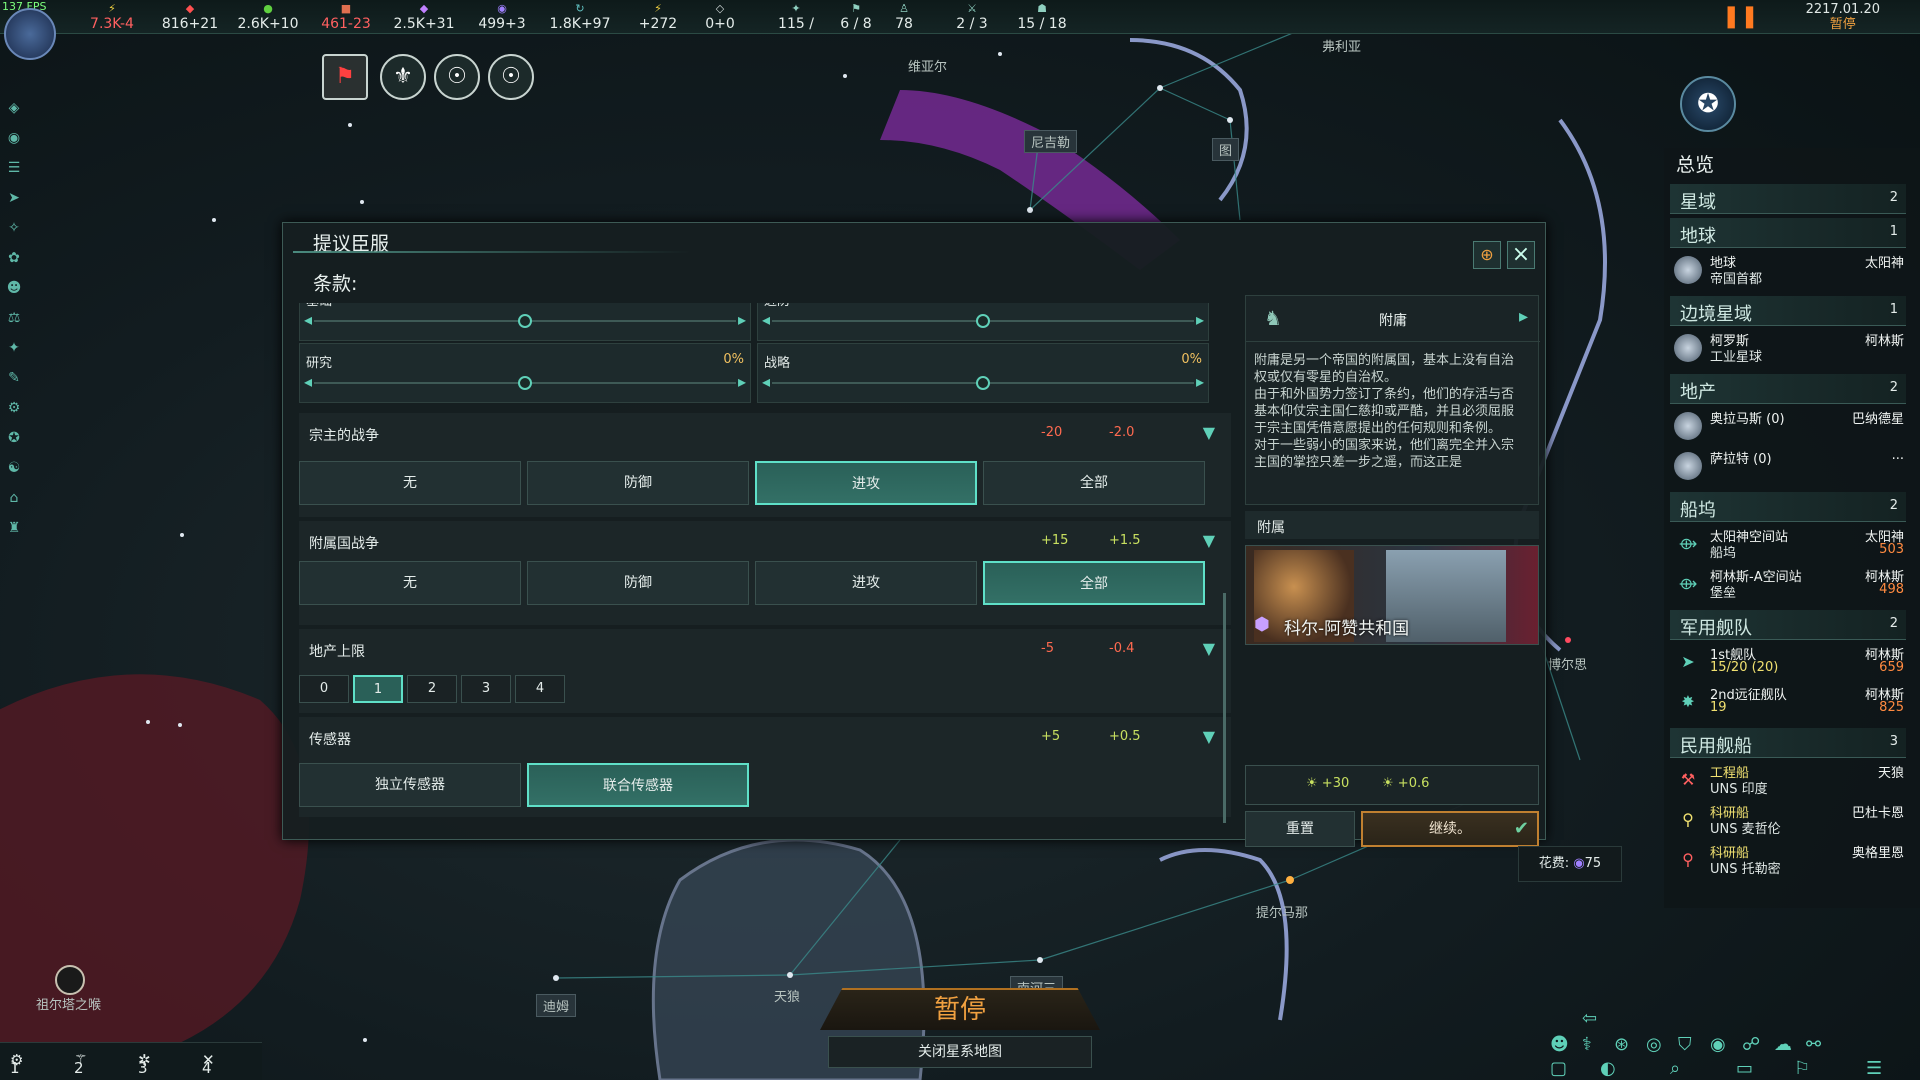 This screenshot has height=1080, width=1920. I want to click on terms-scrollbar, so click(1224, 708).